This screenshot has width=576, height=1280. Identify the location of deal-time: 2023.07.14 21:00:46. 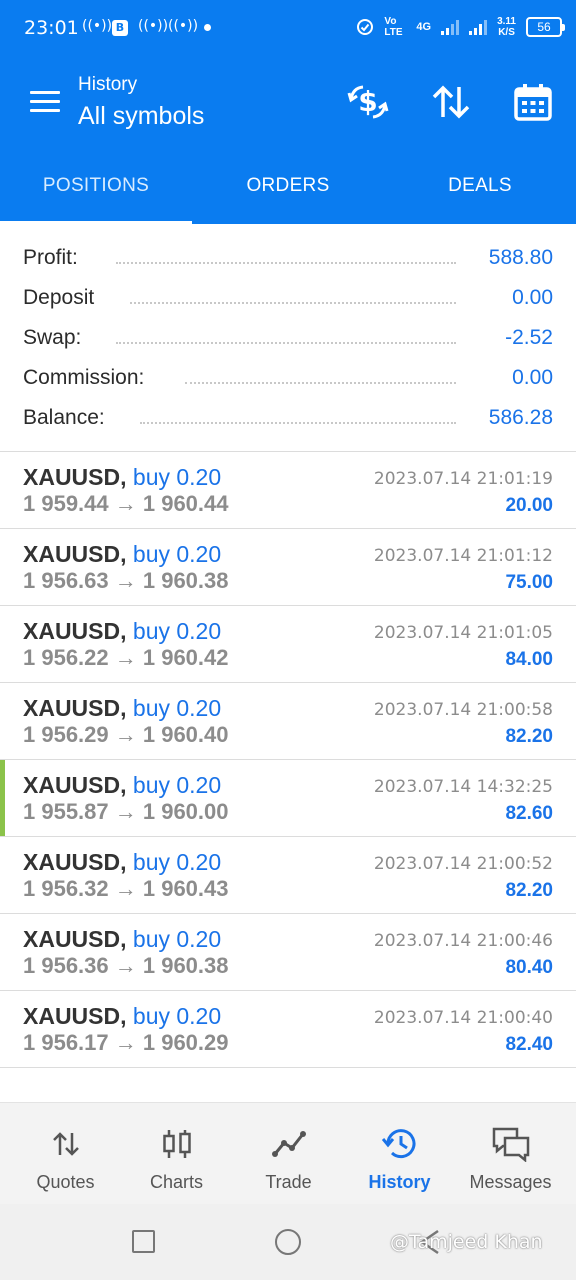
(463, 941).